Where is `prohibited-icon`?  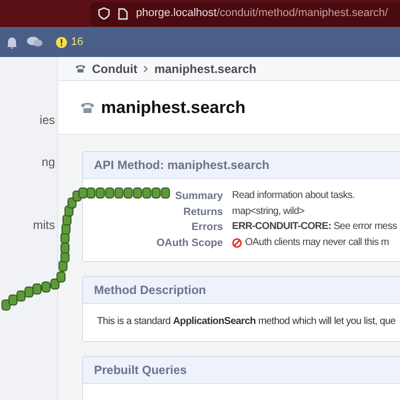
prohibited-icon is located at coordinates (237, 243).